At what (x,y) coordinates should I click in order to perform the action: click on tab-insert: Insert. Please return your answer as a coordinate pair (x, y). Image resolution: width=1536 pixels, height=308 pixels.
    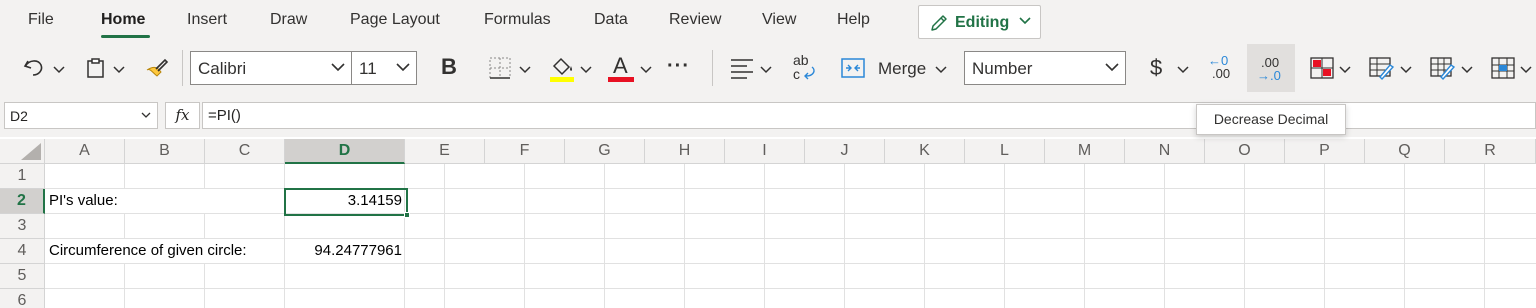
    Looking at the image, I should click on (207, 20).